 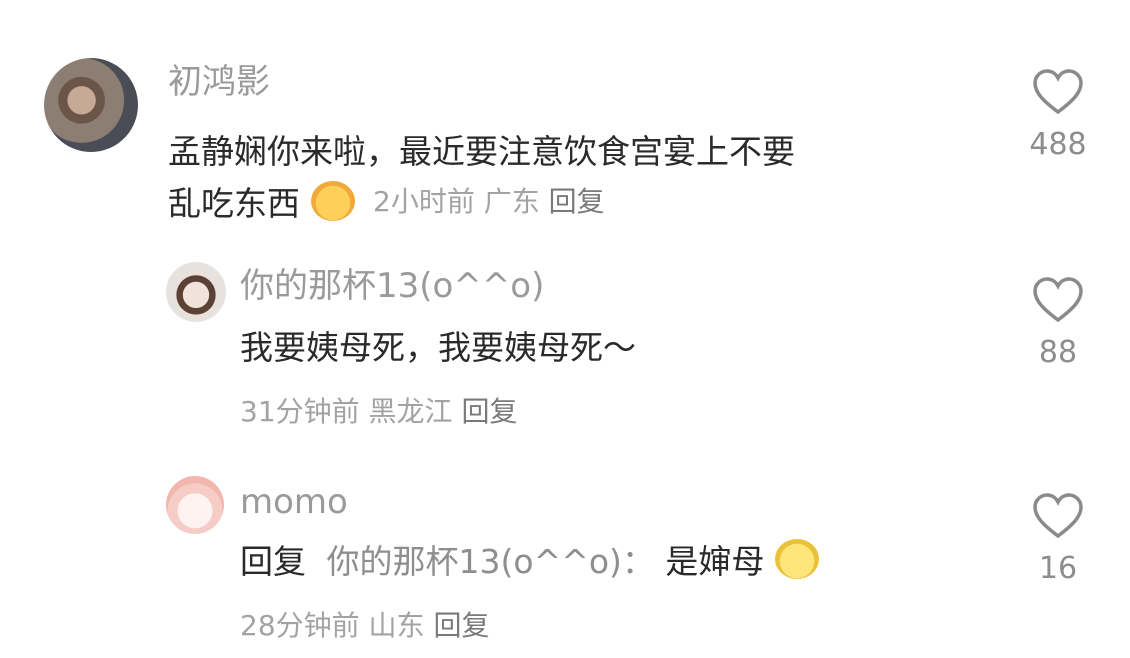 I want to click on comment-time: 2小时前, so click(x=424, y=201).